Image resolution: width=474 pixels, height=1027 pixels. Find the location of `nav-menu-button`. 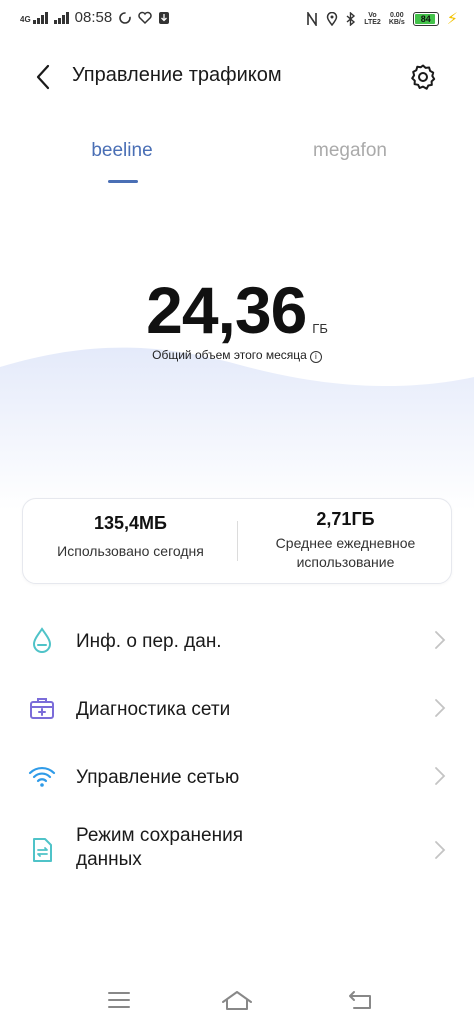

nav-menu-button is located at coordinates (119, 1000).